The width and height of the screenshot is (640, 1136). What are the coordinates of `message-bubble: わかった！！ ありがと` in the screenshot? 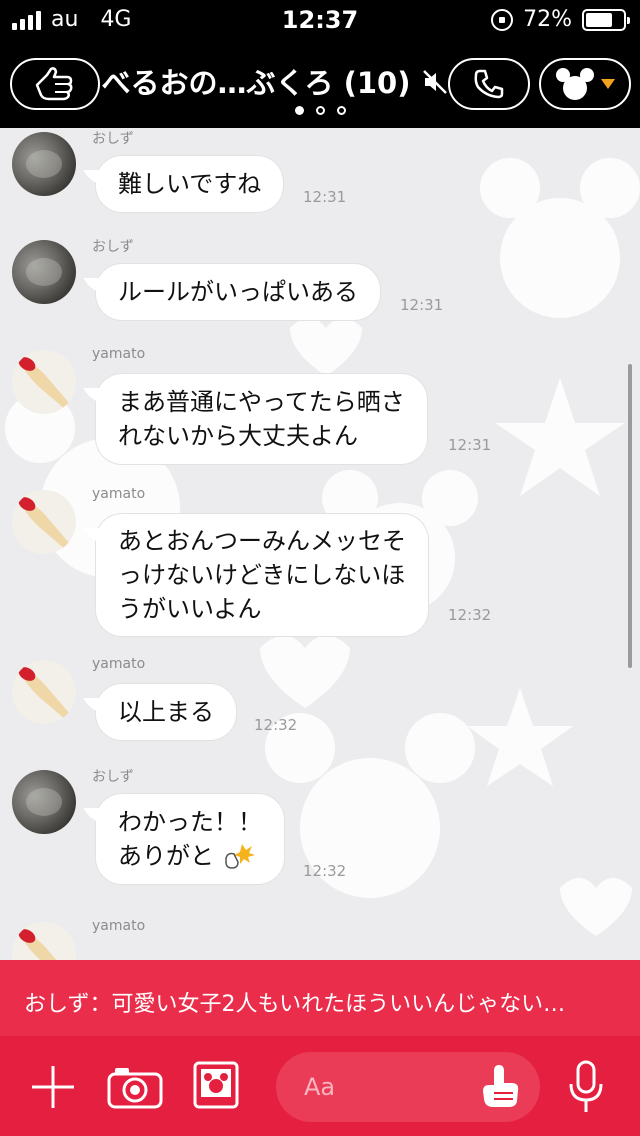 It's located at (190, 839).